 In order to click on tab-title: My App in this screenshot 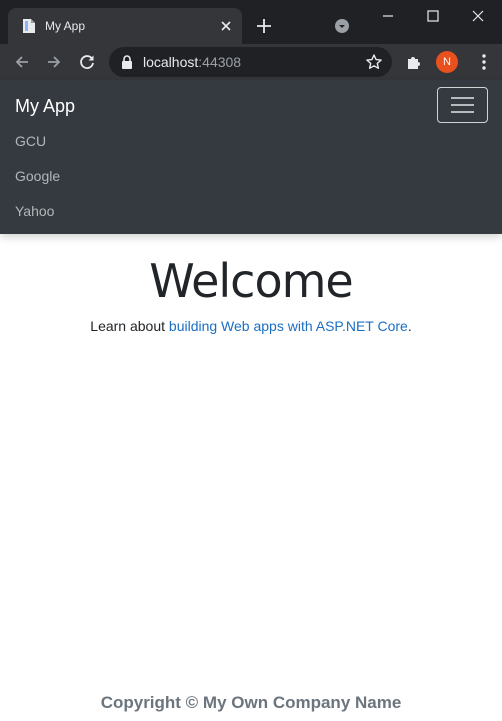, I will do `click(65, 26)`.